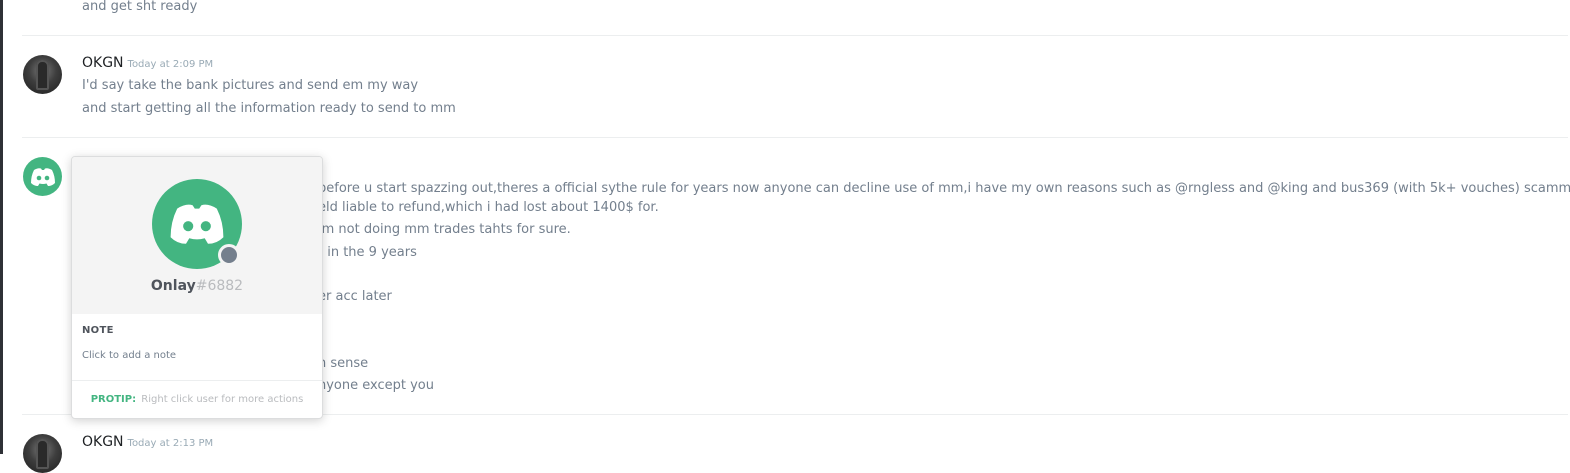 The height and width of the screenshot is (473, 1570). I want to click on message-line: er acc later, so click(355, 296).